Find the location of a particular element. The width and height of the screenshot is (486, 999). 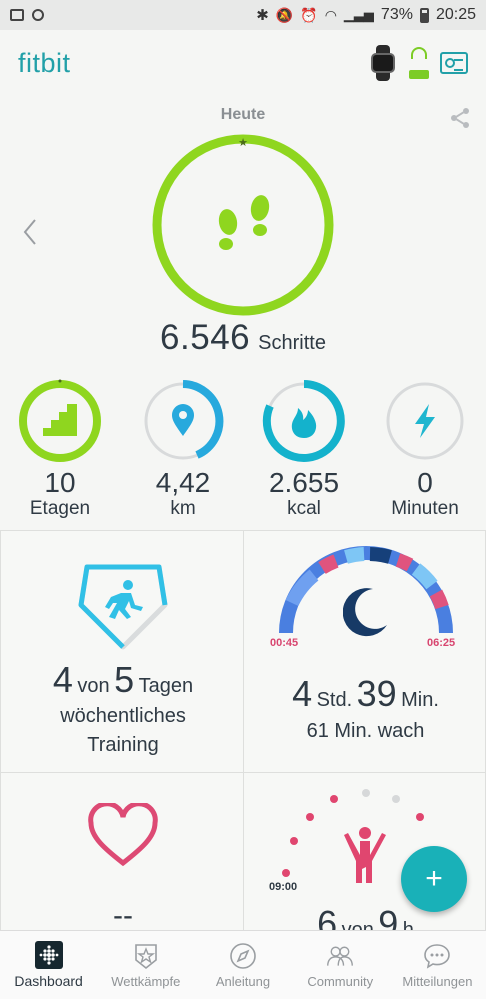

stat-distance: 4,42 km is located at coordinates (183, 449).